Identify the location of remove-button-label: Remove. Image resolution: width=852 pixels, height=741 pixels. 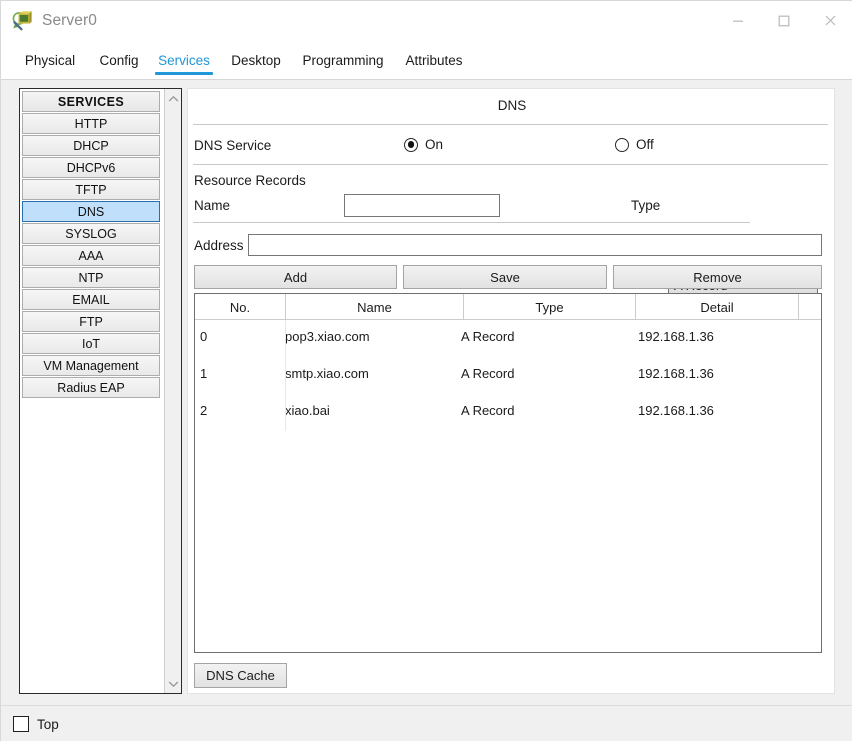
(717, 277).